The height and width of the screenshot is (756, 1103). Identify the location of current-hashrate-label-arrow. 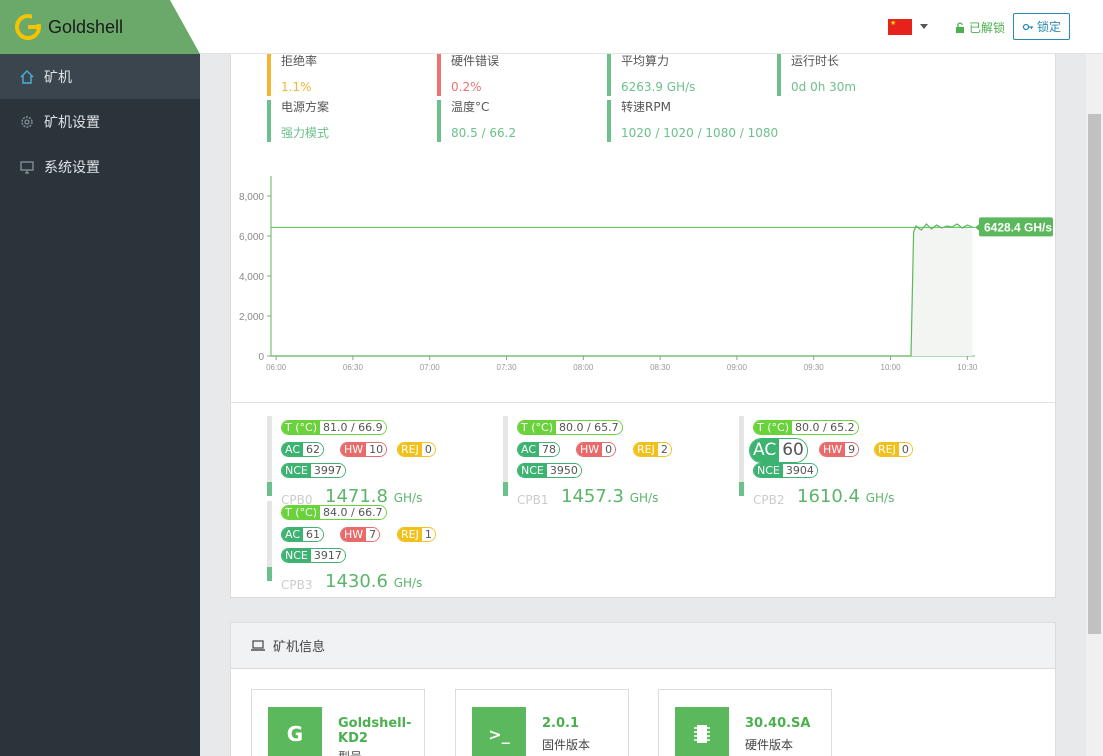
(977, 227).